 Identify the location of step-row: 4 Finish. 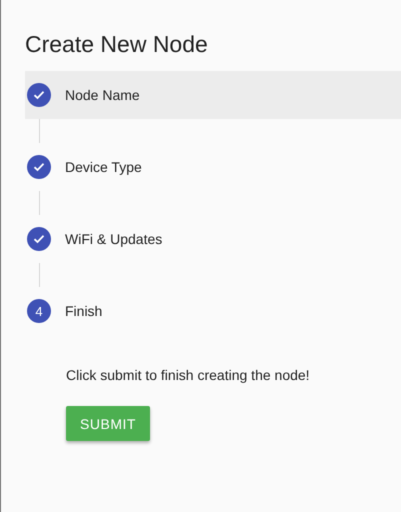
(213, 311).